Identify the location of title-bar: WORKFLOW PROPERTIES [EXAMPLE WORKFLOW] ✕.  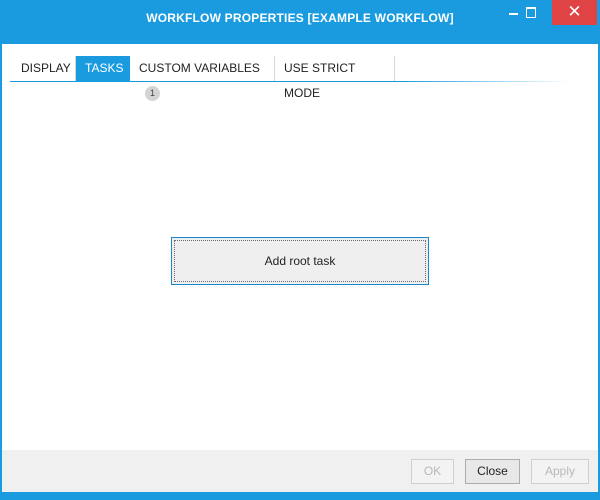
(300, 19).